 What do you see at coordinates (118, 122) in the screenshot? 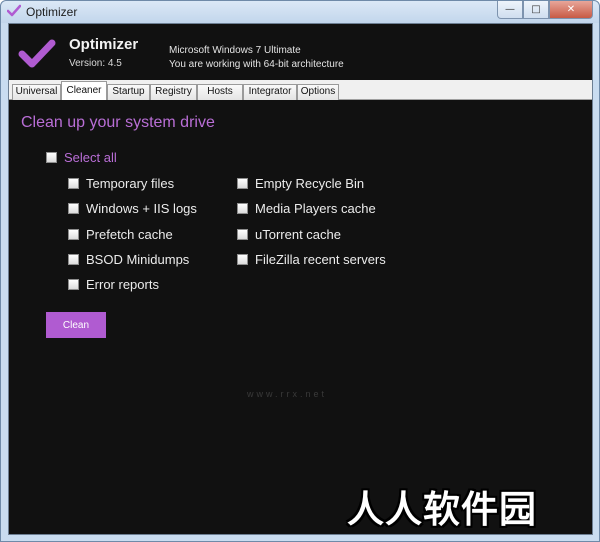
I see `page-title: Clean up your system drive` at bounding box center [118, 122].